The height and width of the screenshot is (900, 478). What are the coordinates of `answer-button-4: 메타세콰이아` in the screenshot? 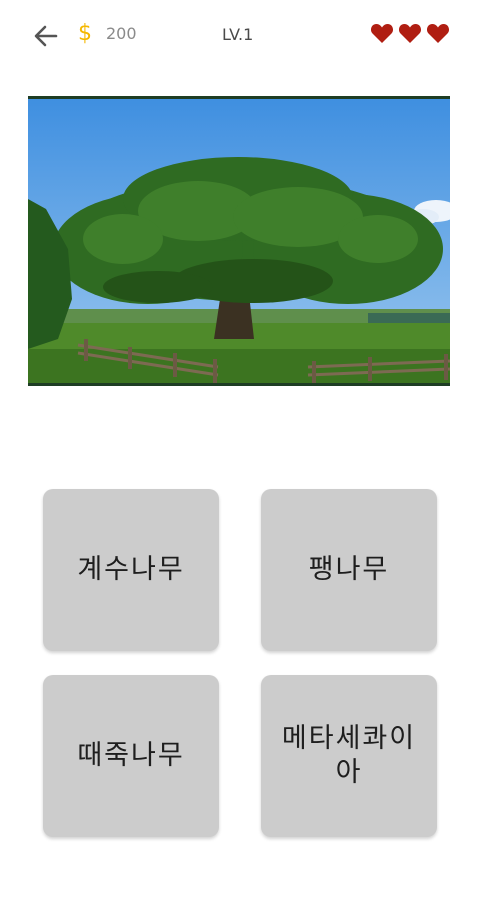 It's located at (349, 756).